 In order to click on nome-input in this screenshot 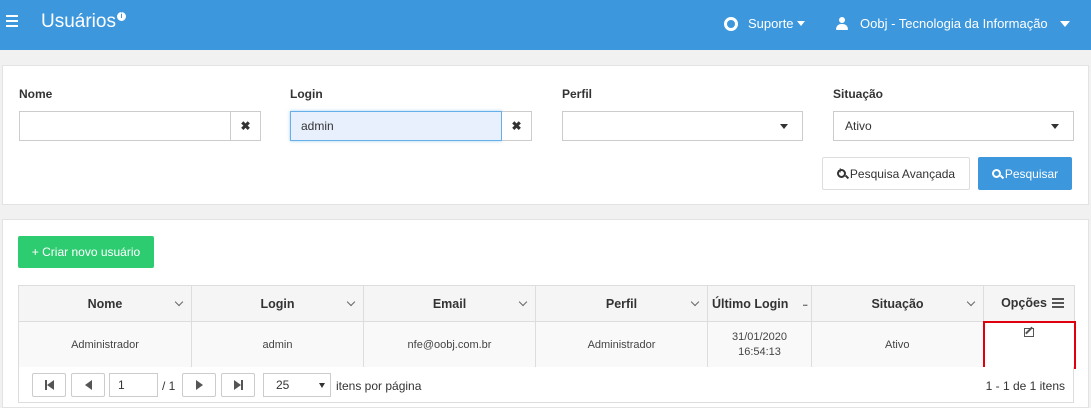, I will do `click(125, 126)`.